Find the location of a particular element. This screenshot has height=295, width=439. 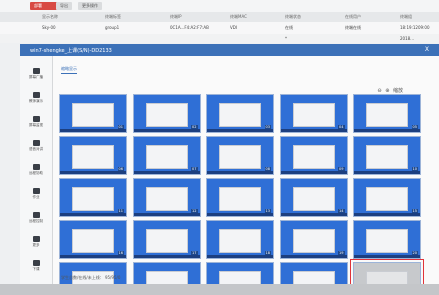

sidebar-item-label: 下课 is located at coordinates (36, 269).